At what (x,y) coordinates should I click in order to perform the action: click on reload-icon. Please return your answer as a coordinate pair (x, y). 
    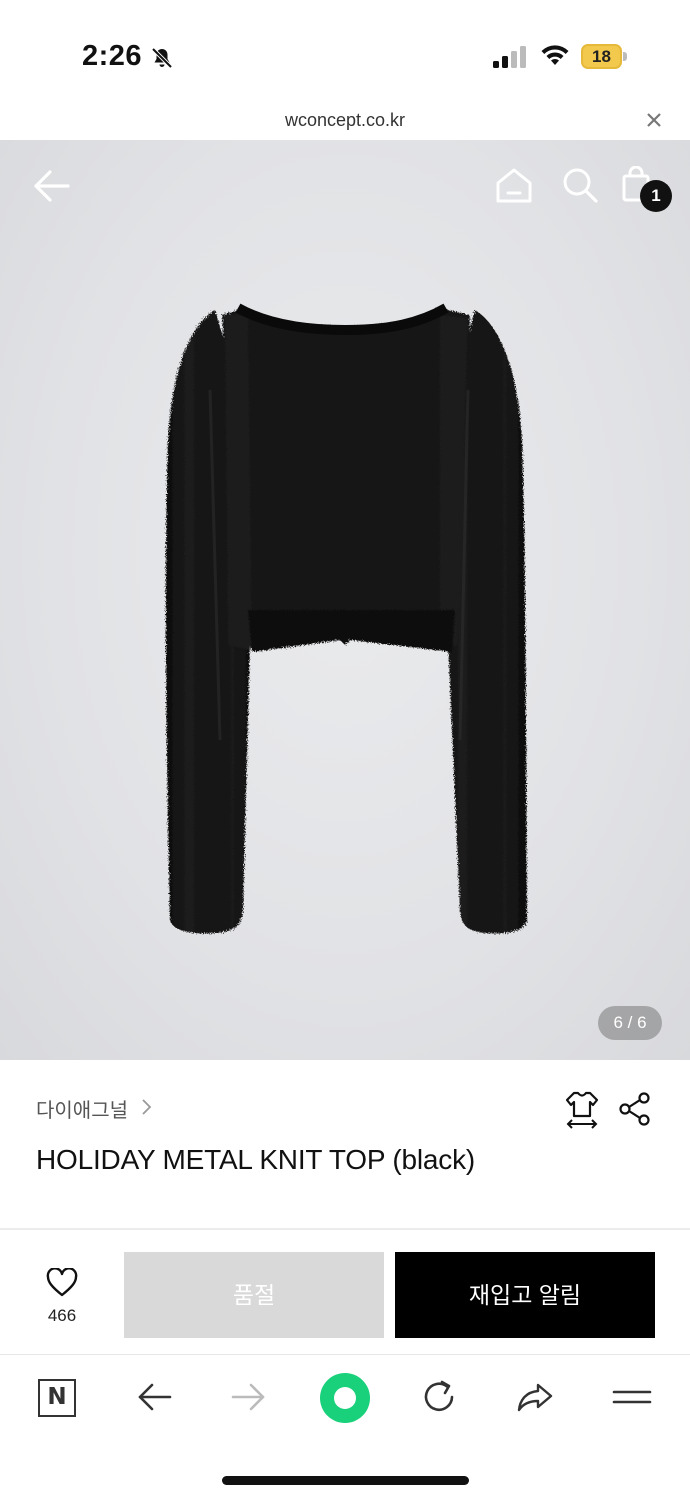
    Looking at the image, I should click on (440, 1397).